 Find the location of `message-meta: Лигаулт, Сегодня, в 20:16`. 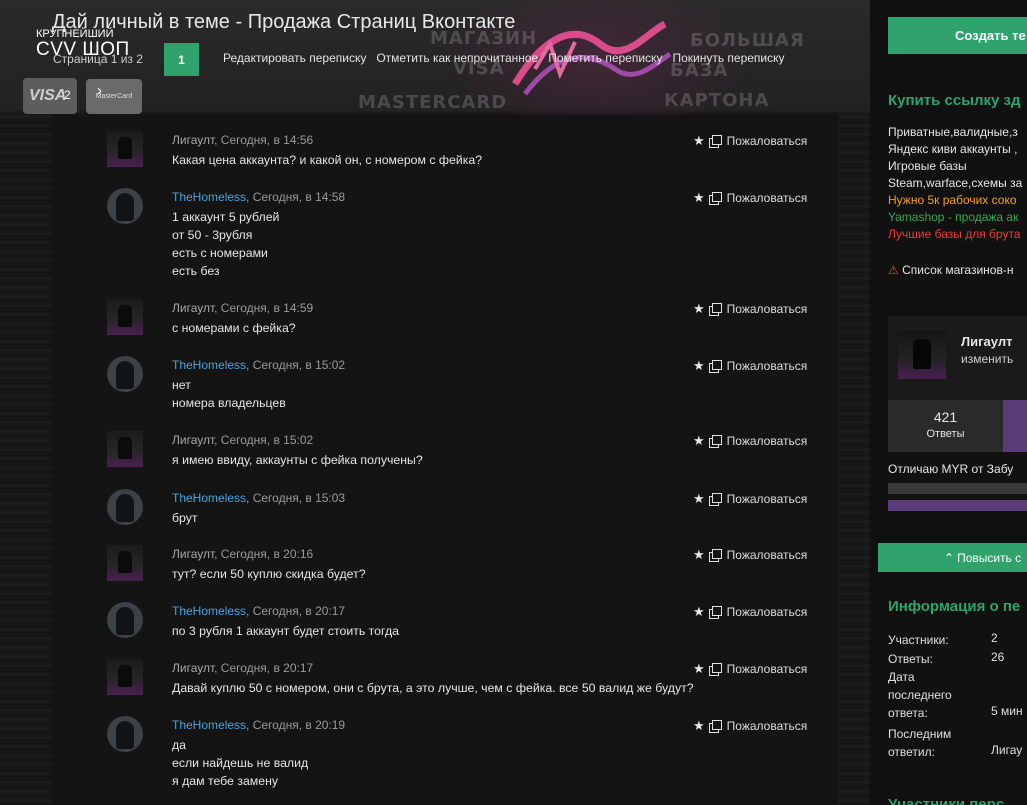

message-meta: Лигаулт, Сегодня, в 20:16 is located at coordinates (242, 554).